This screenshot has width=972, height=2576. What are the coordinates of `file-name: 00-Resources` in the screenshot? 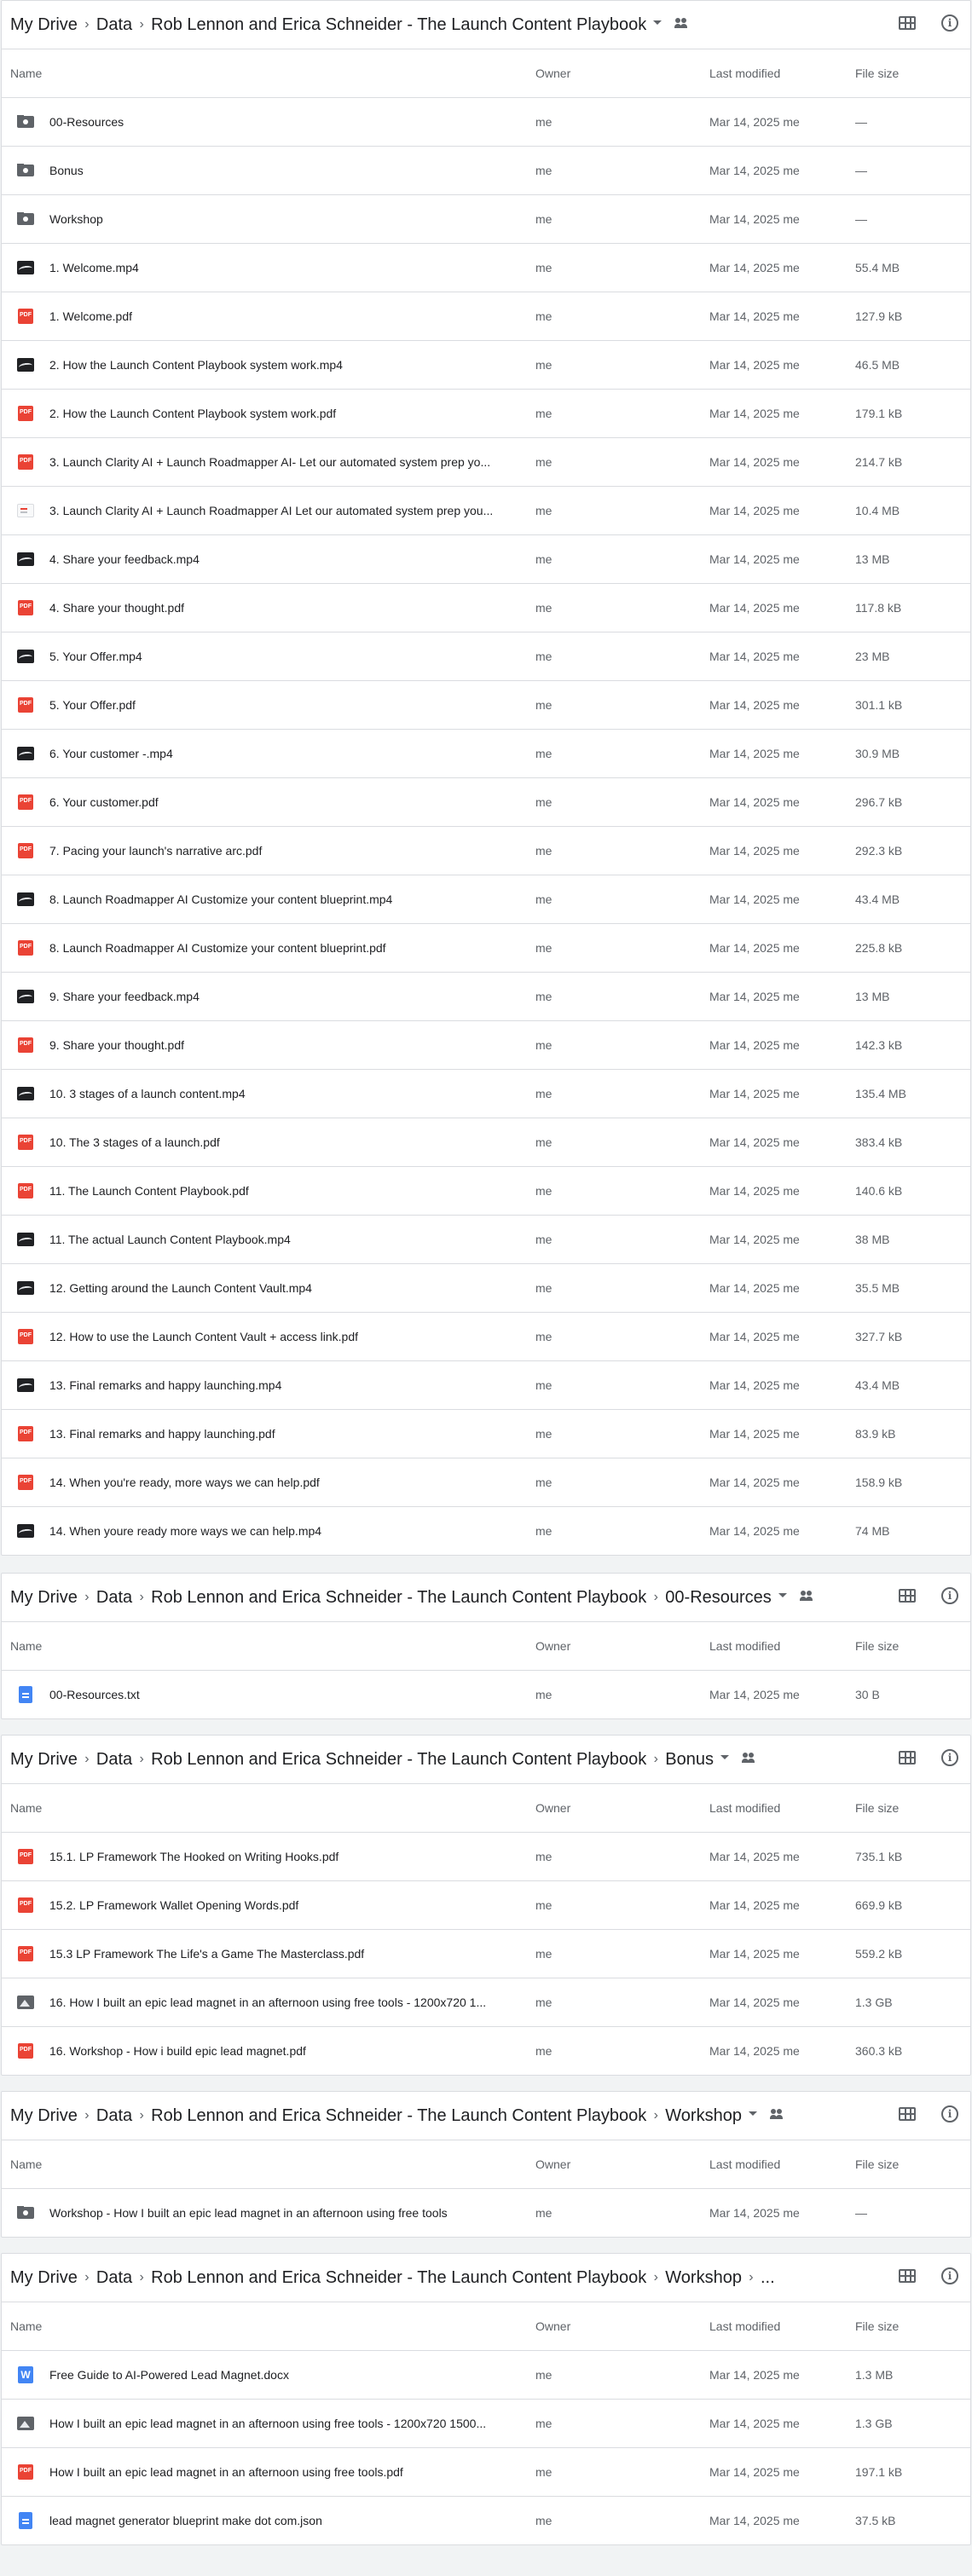 It's located at (283, 122).